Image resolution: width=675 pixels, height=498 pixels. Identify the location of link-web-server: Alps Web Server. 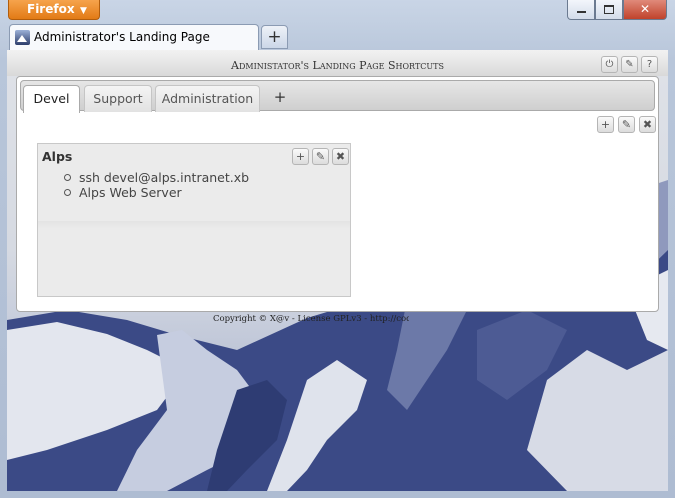
(130, 192).